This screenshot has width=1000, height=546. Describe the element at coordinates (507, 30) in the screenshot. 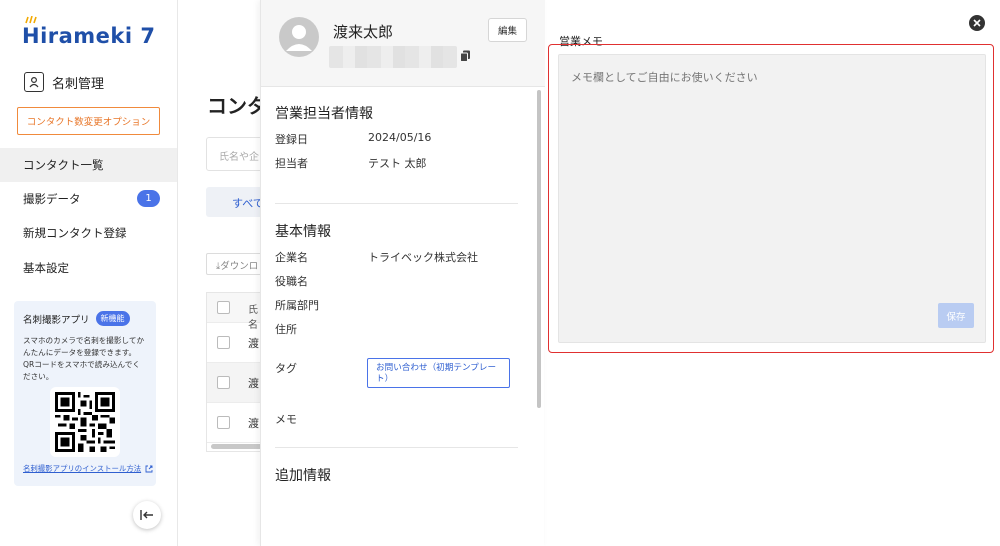

I see `edit-button: 編集` at that location.